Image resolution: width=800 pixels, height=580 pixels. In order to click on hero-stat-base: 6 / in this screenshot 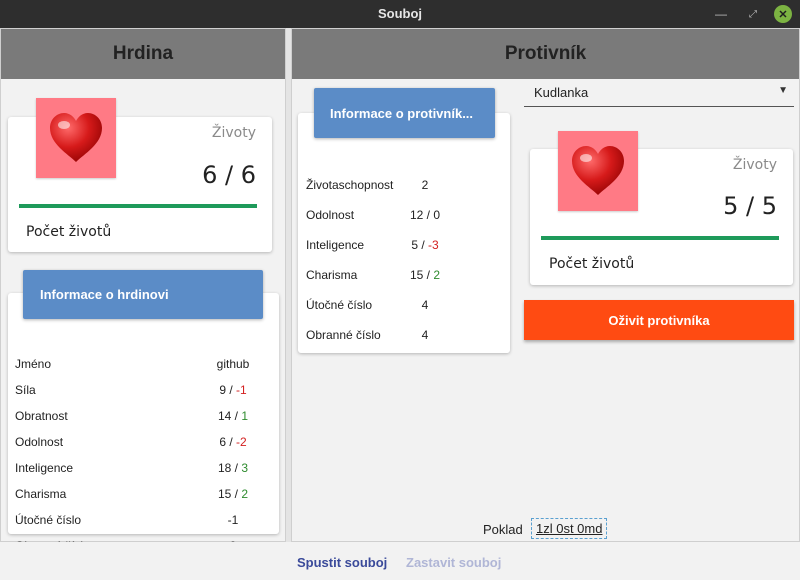, I will do `click(227, 442)`.